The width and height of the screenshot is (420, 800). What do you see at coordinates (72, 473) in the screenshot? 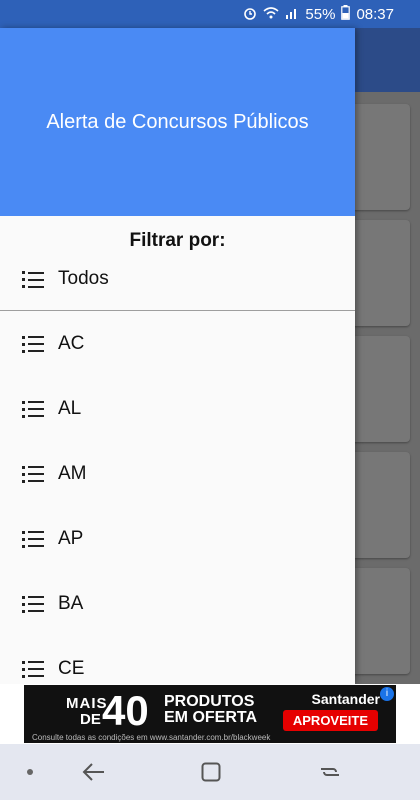
I see `filter-item-label: AM` at bounding box center [72, 473].